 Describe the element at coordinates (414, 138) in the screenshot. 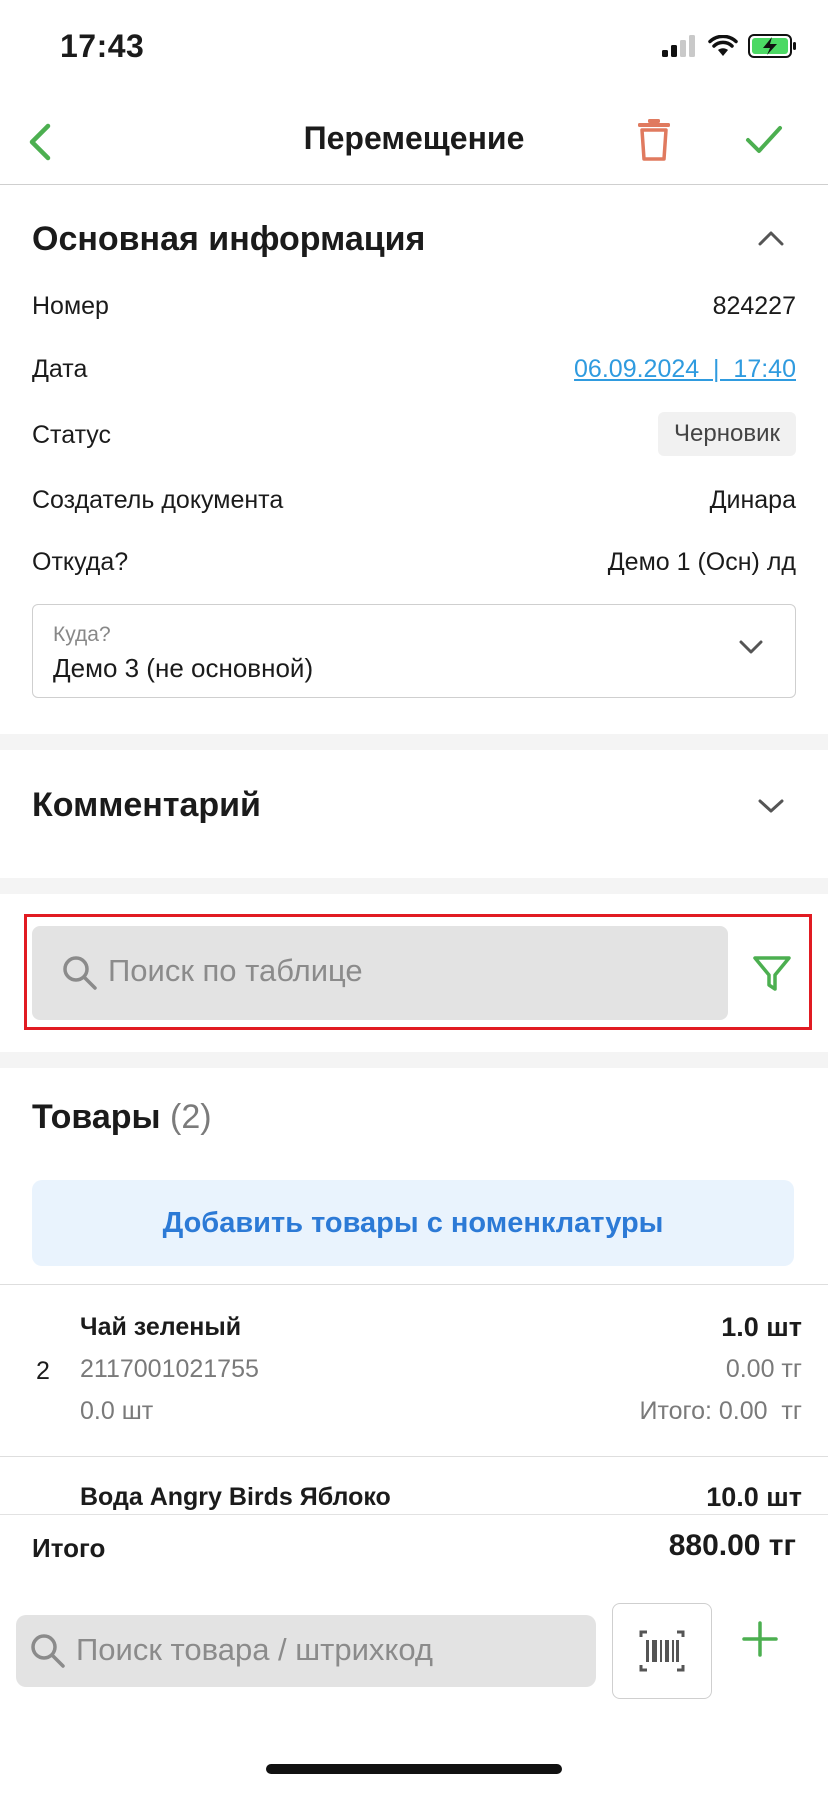

I see `page-title: Перемещение` at that location.